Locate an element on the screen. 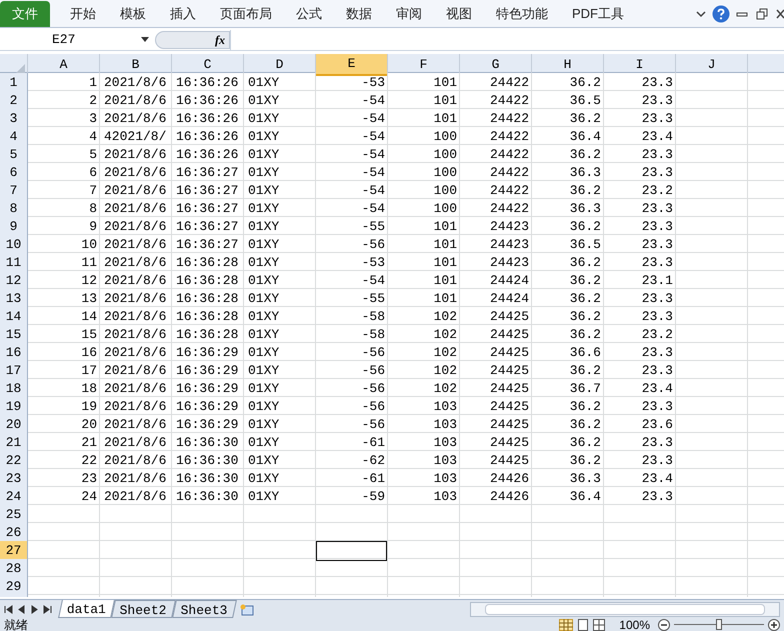  ribbon-tab: 开始 is located at coordinates (83, 13).